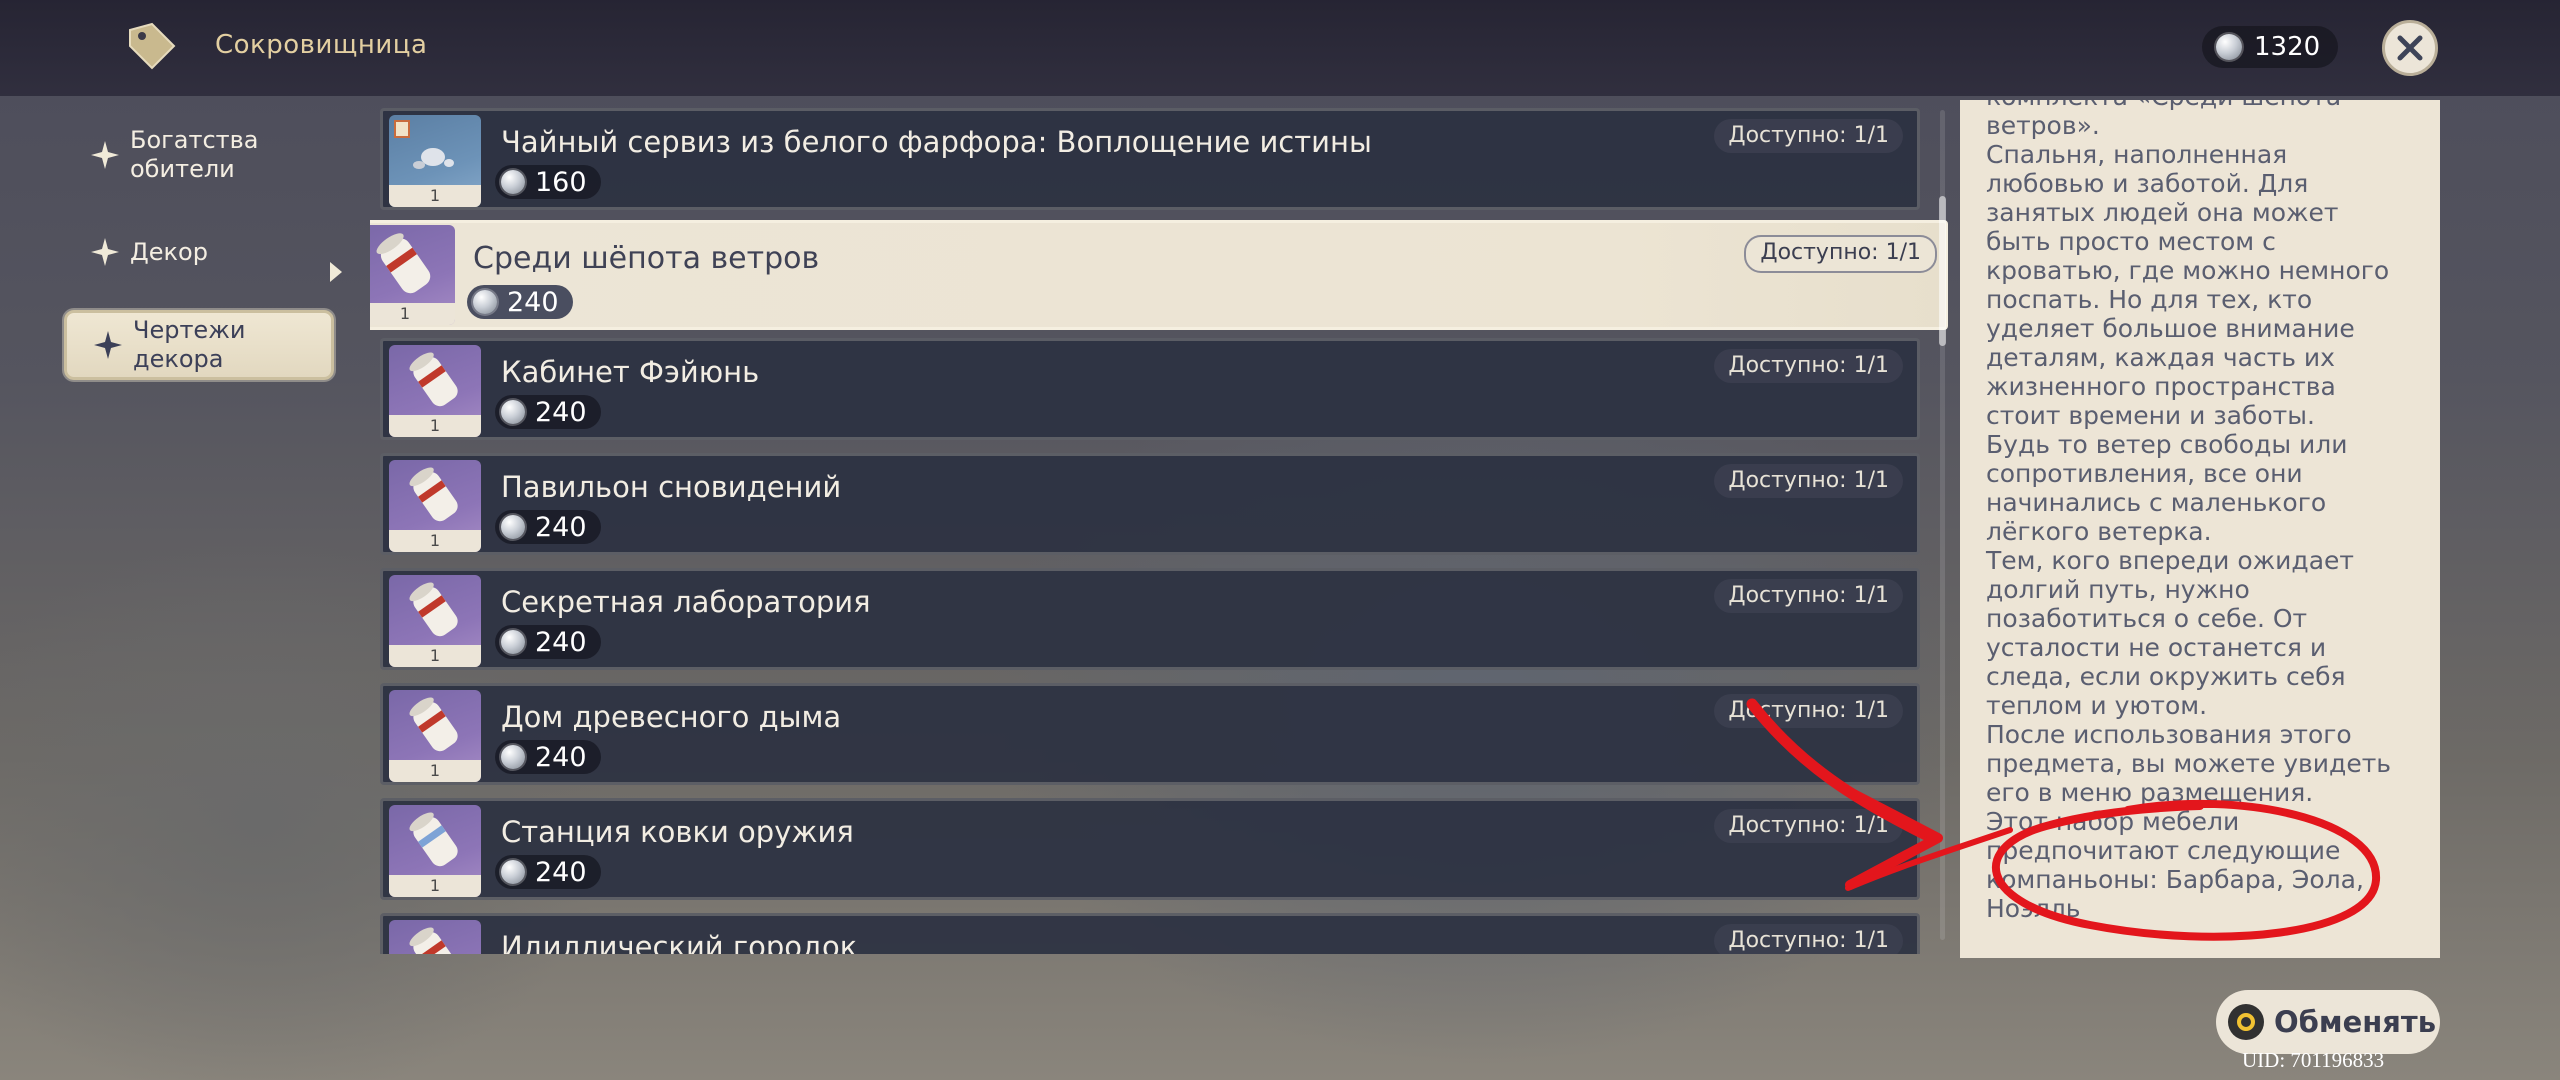 The width and height of the screenshot is (2560, 1080). What do you see at coordinates (2355, 1022) in the screenshot?
I see `exchange-label: Обменять` at bounding box center [2355, 1022].